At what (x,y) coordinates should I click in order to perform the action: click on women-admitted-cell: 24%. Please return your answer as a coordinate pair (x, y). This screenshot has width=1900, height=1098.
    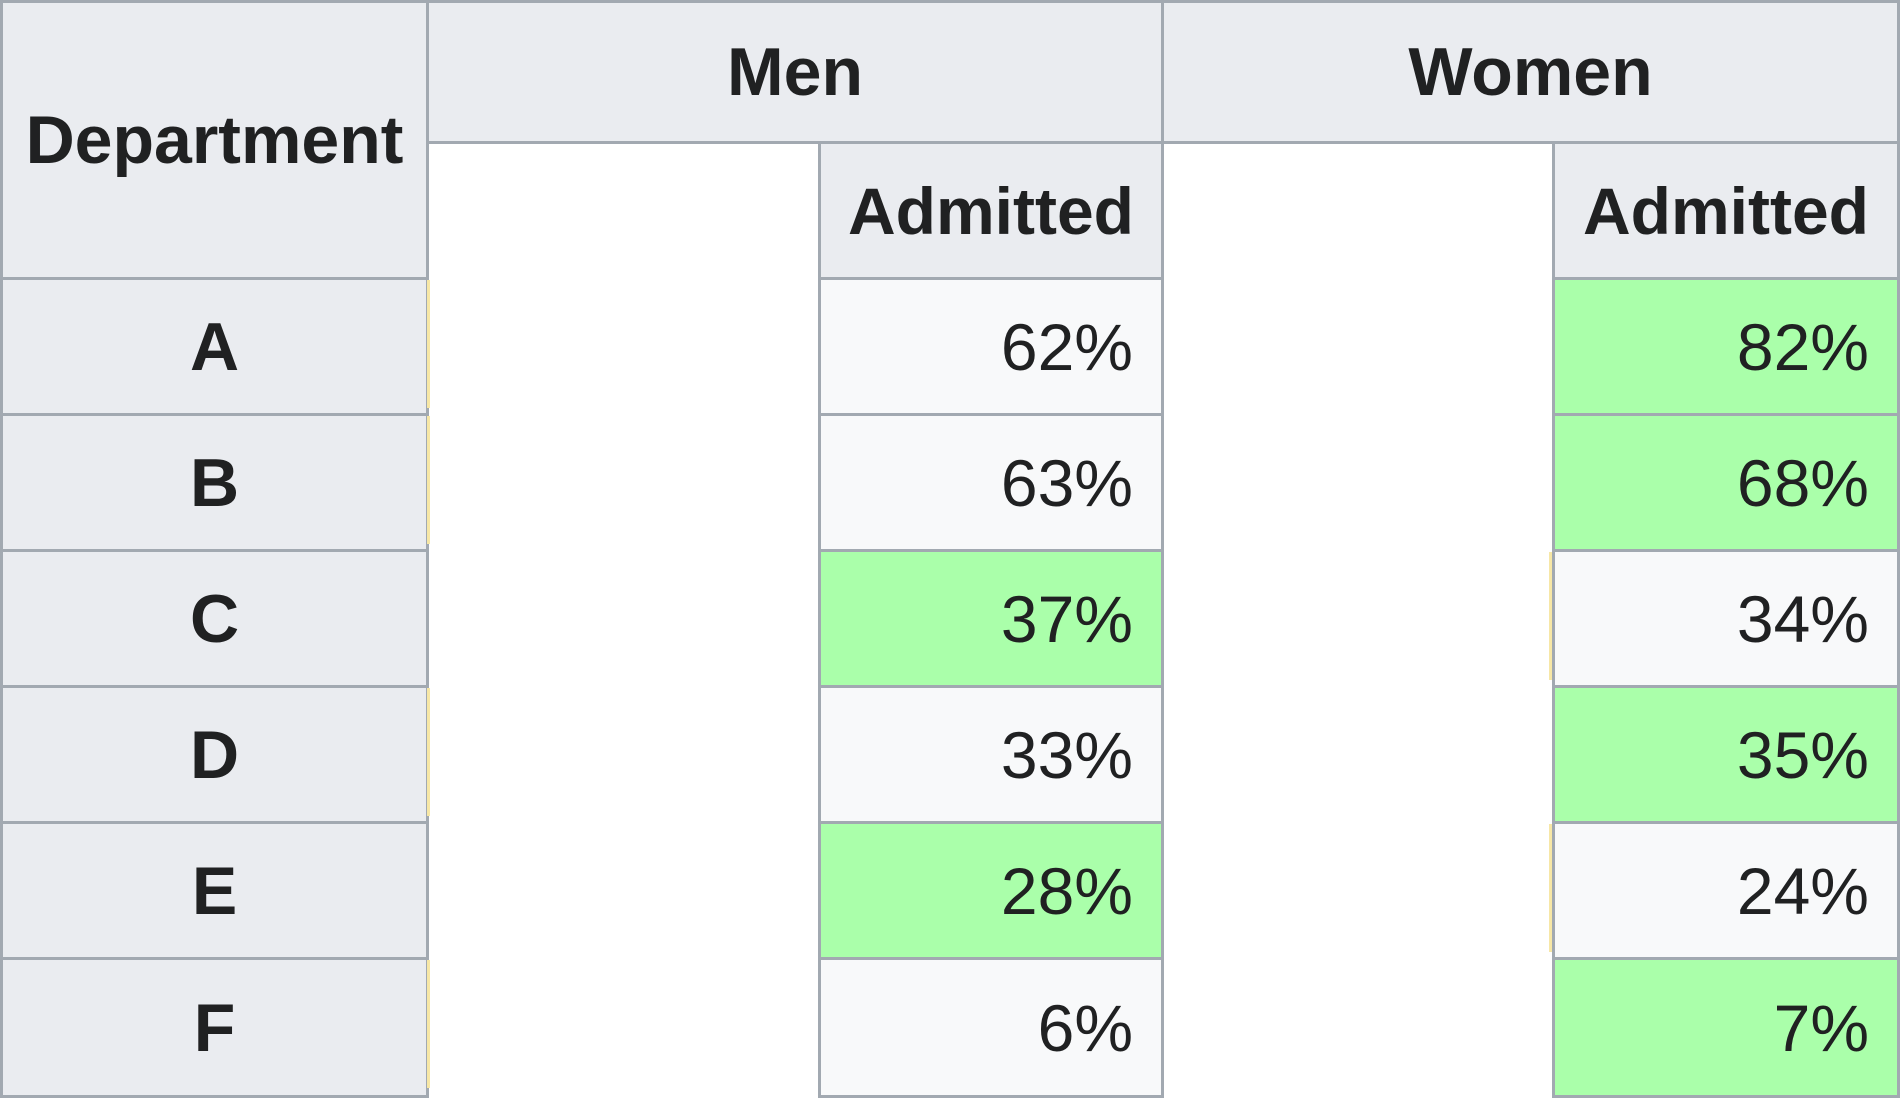
    Looking at the image, I should click on (1726, 890).